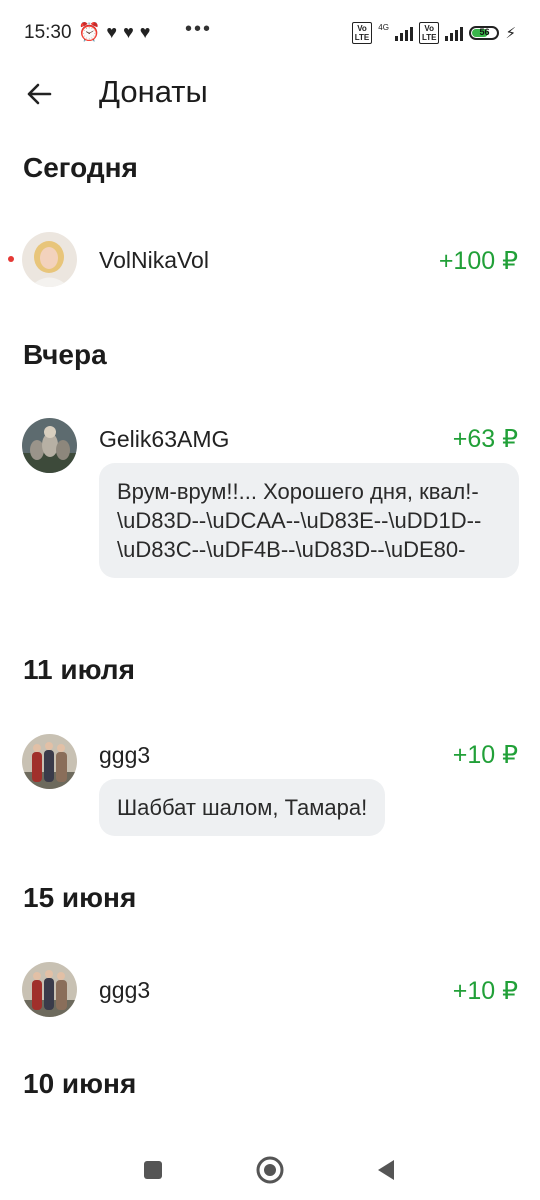 Image resolution: width=540 pixels, height=1200 pixels. I want to click on back-button, so click(40, 94).